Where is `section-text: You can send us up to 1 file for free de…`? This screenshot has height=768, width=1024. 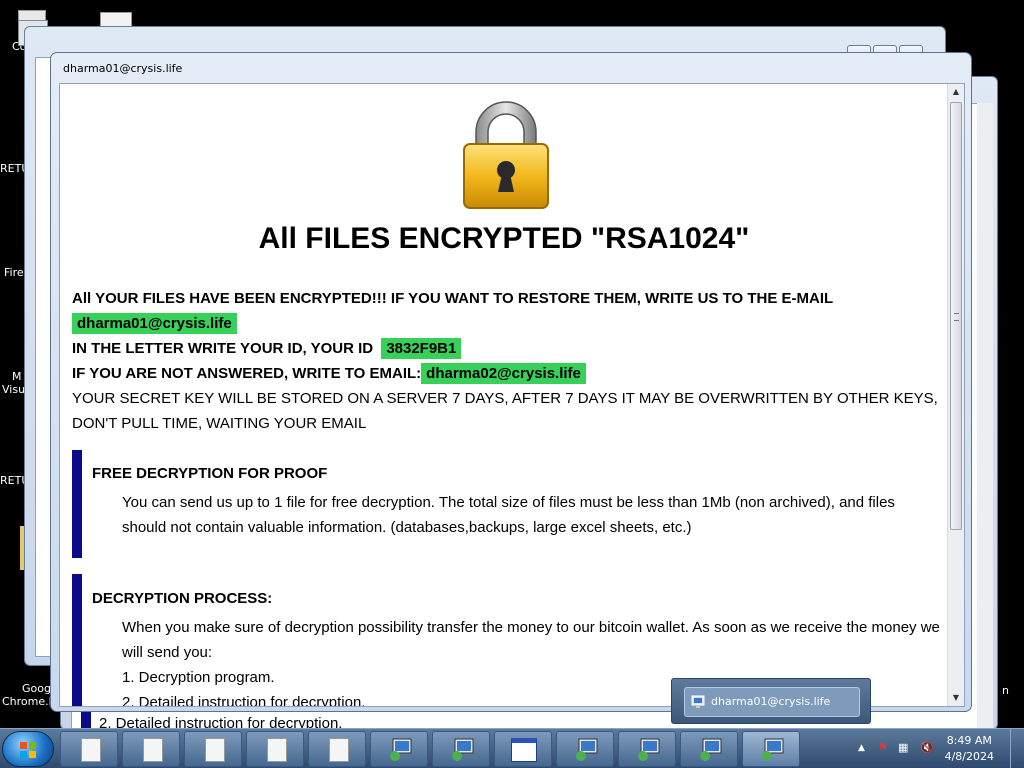
section-text: You can send us up to 1 file for free de… is located at coordinates (508, 502).